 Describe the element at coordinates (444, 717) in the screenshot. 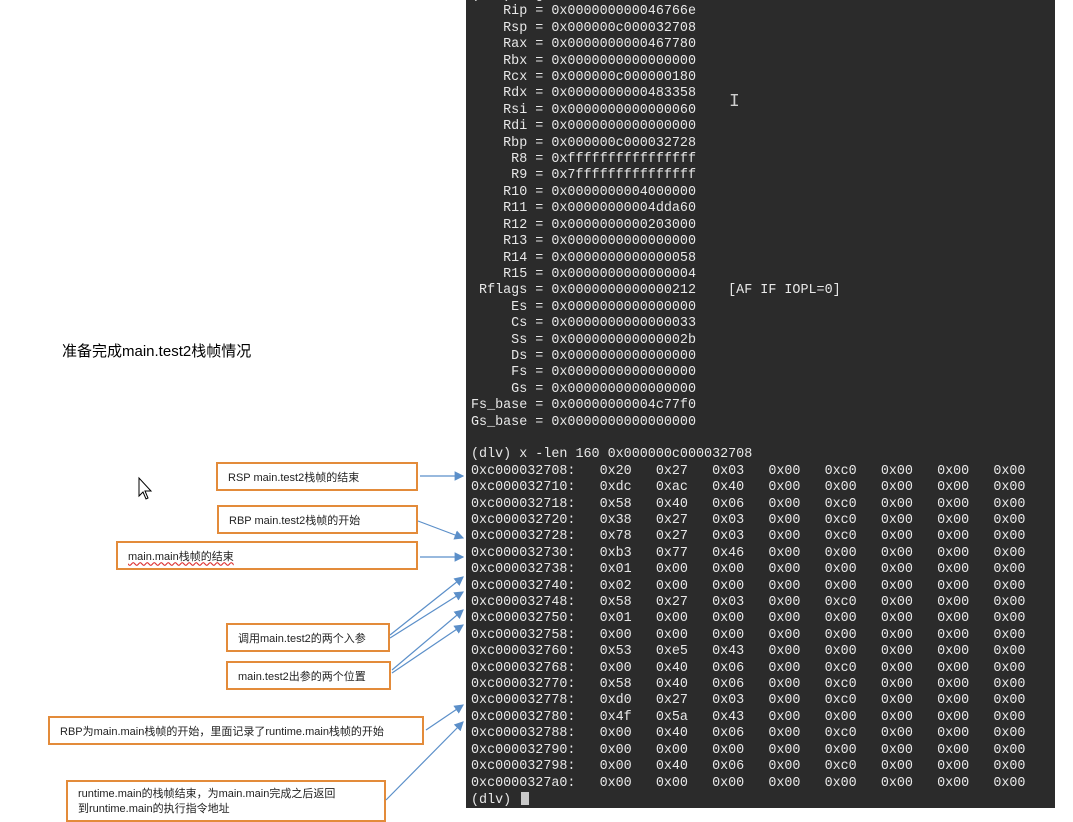

I see `arrow-rbp-main` at that location.